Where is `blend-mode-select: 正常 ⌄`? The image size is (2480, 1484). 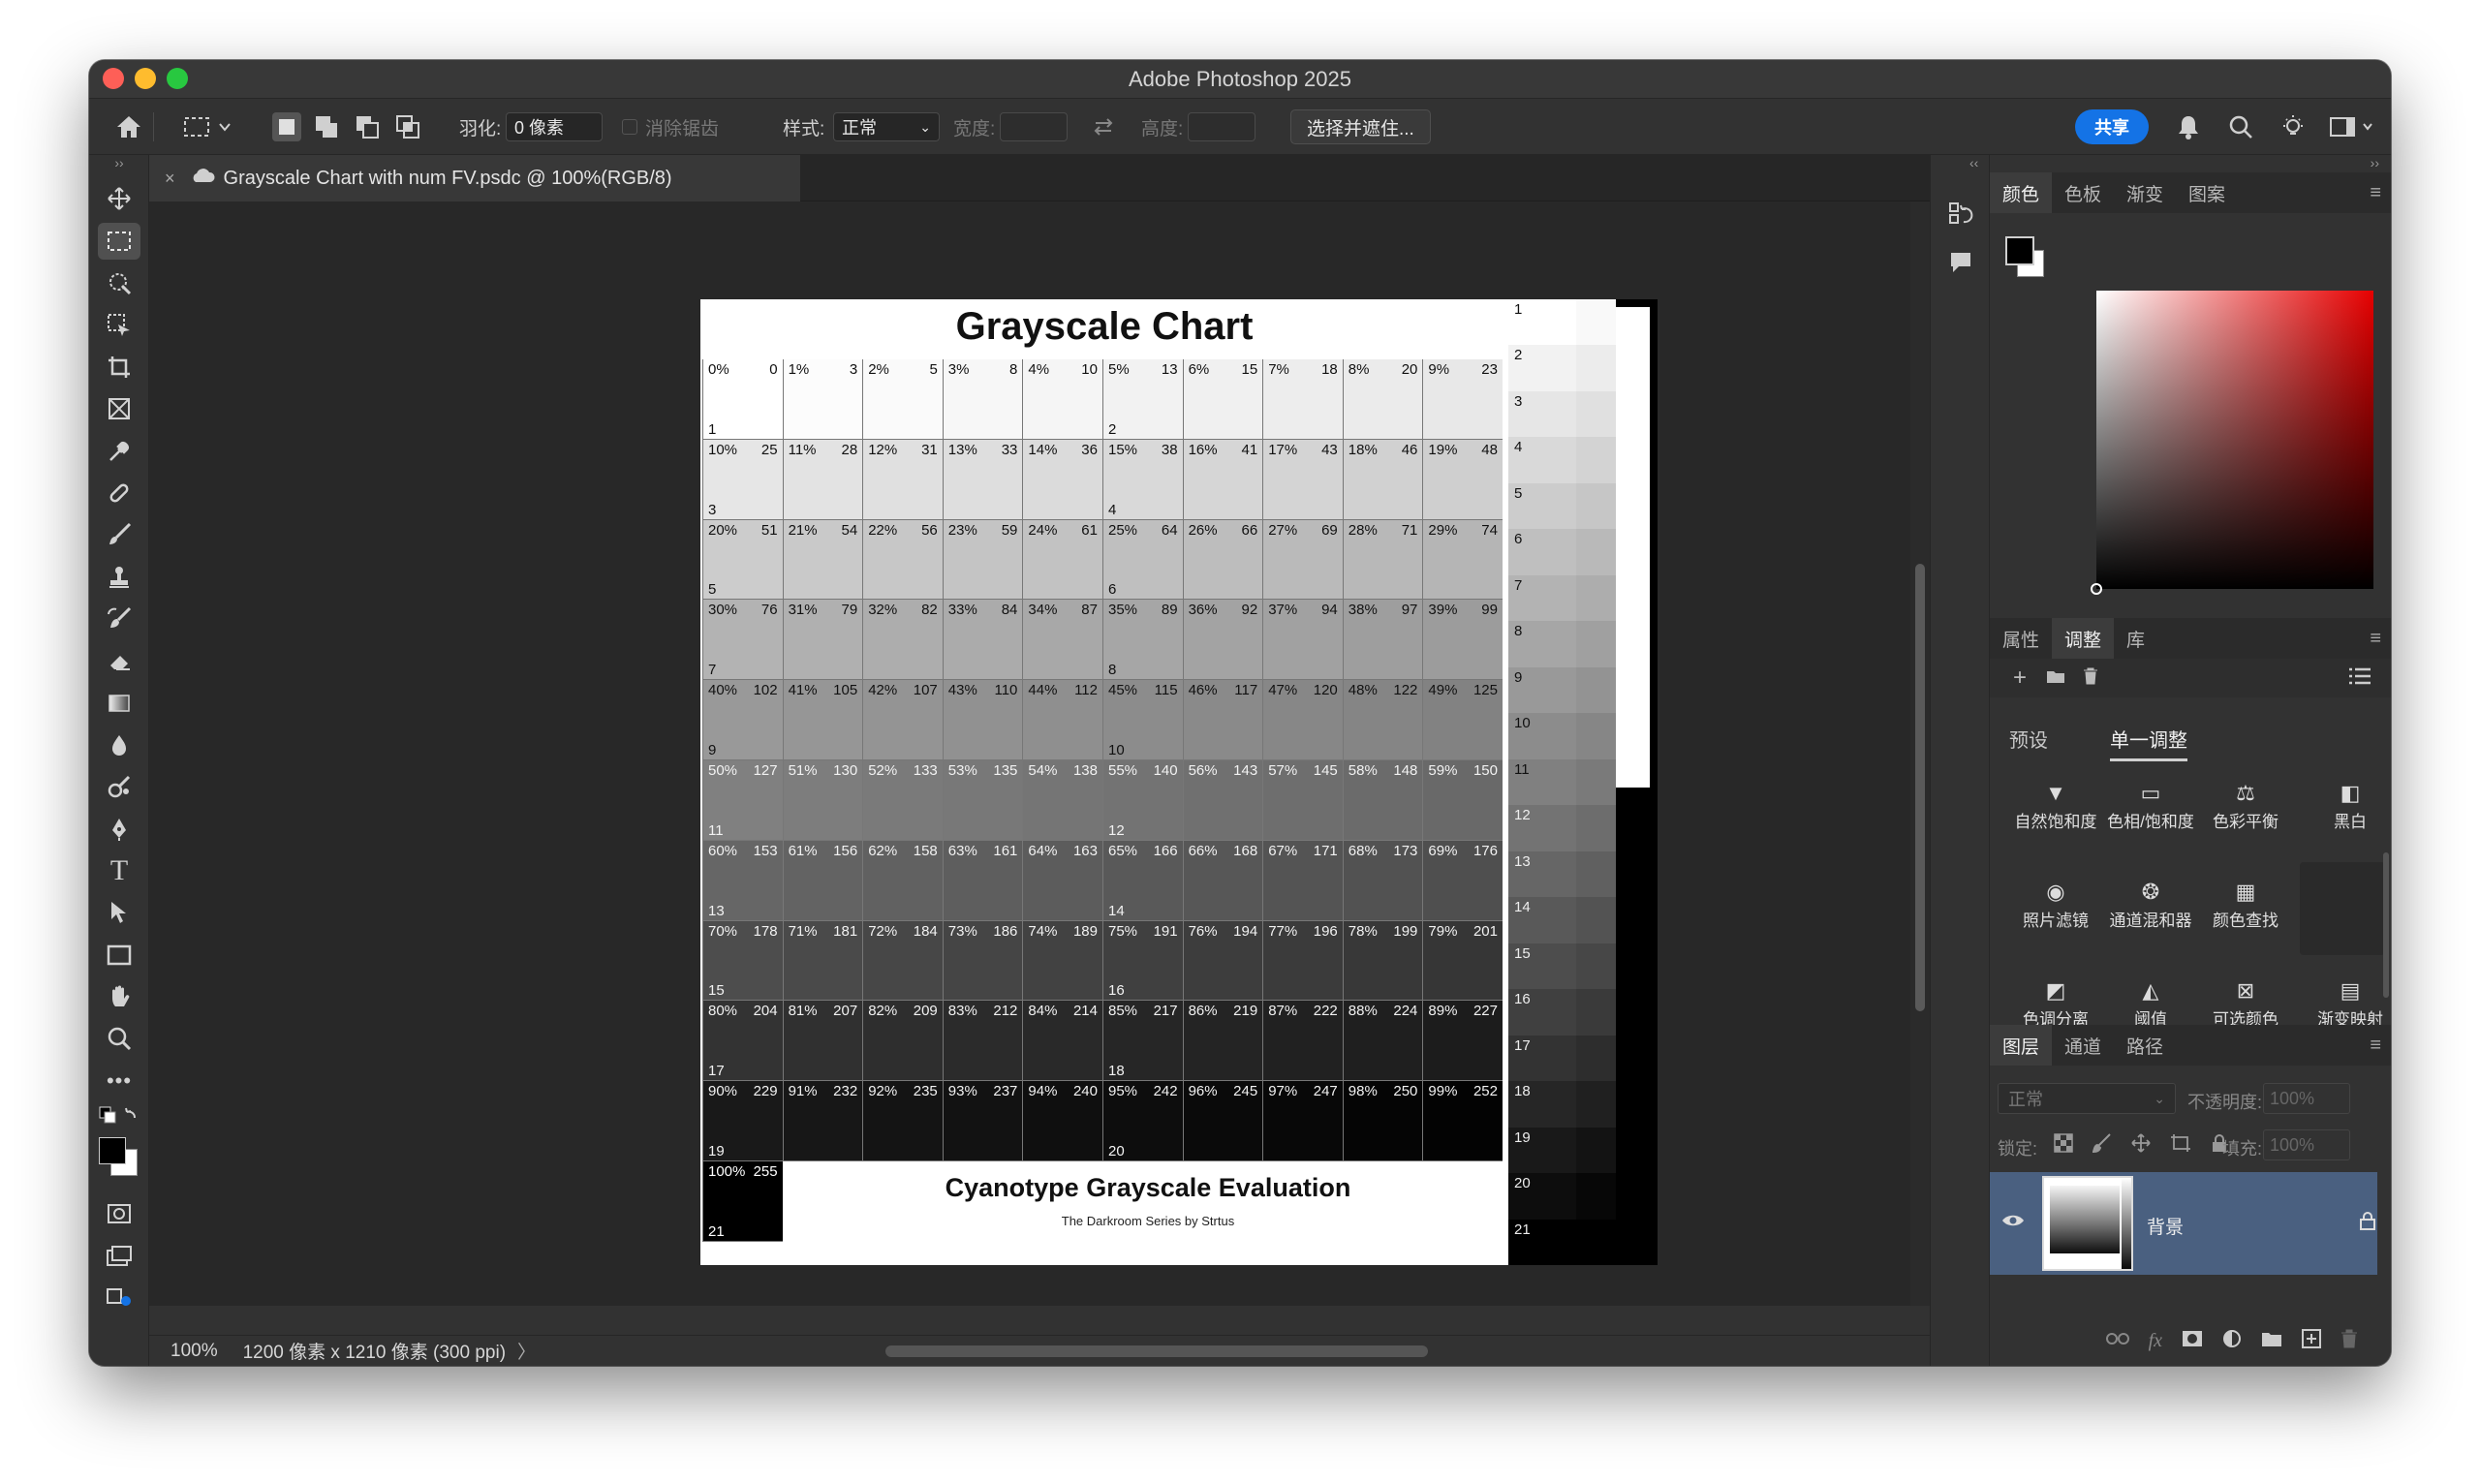 blend-mode-select: 正常 ⌄ is located at coordinates (2087, 1098).